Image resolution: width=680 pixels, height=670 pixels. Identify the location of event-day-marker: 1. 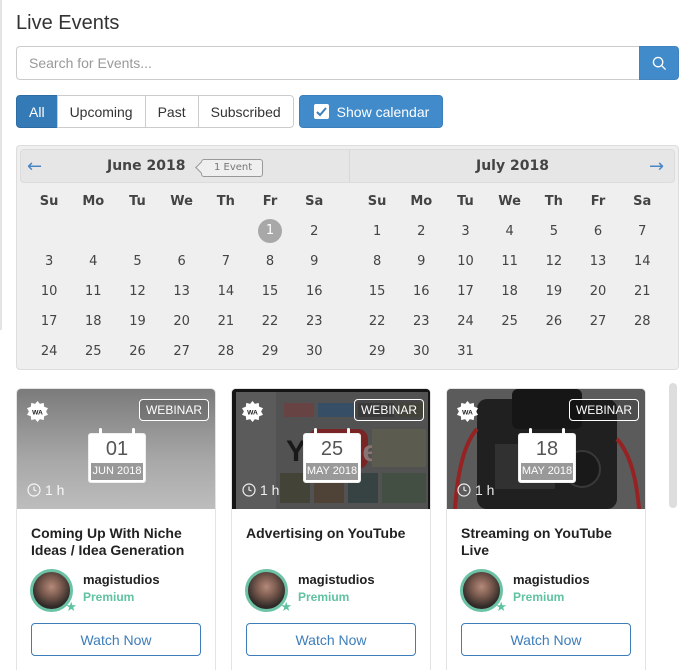
(270, 231).